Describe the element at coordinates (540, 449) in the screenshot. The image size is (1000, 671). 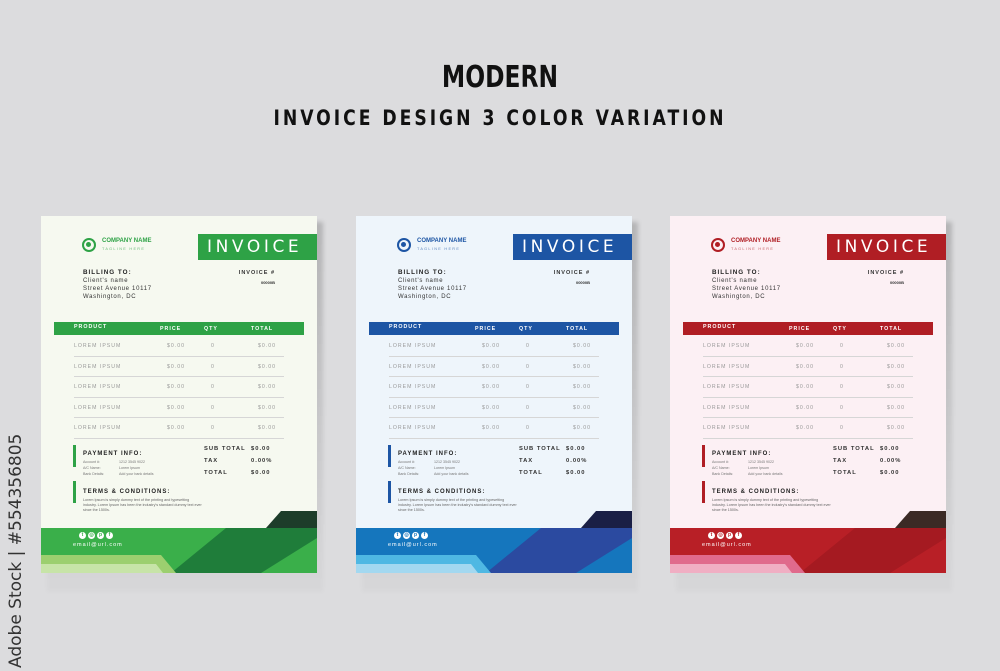
I see `label-text: SUB TOTAL` at that location.